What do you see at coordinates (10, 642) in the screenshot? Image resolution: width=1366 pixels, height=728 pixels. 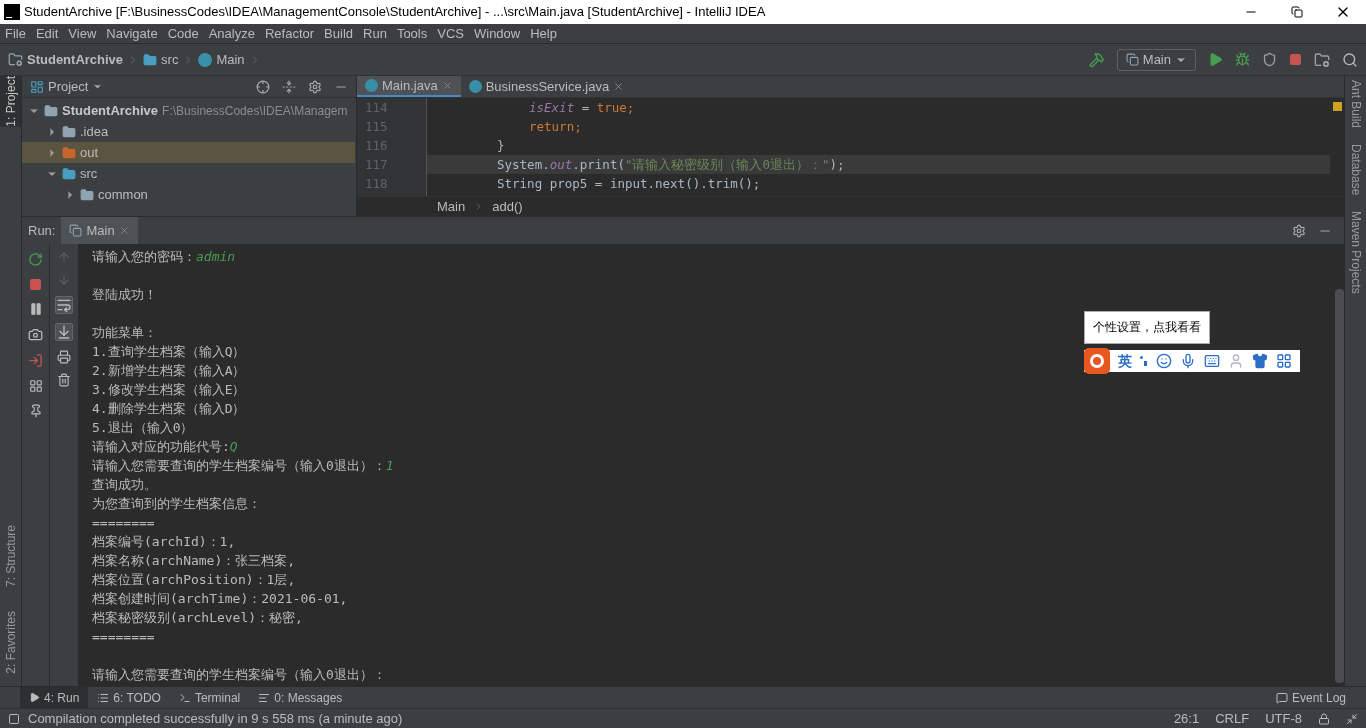 I see `tool-window-tab: 2: Favorites` at bounding box center [10, 642].